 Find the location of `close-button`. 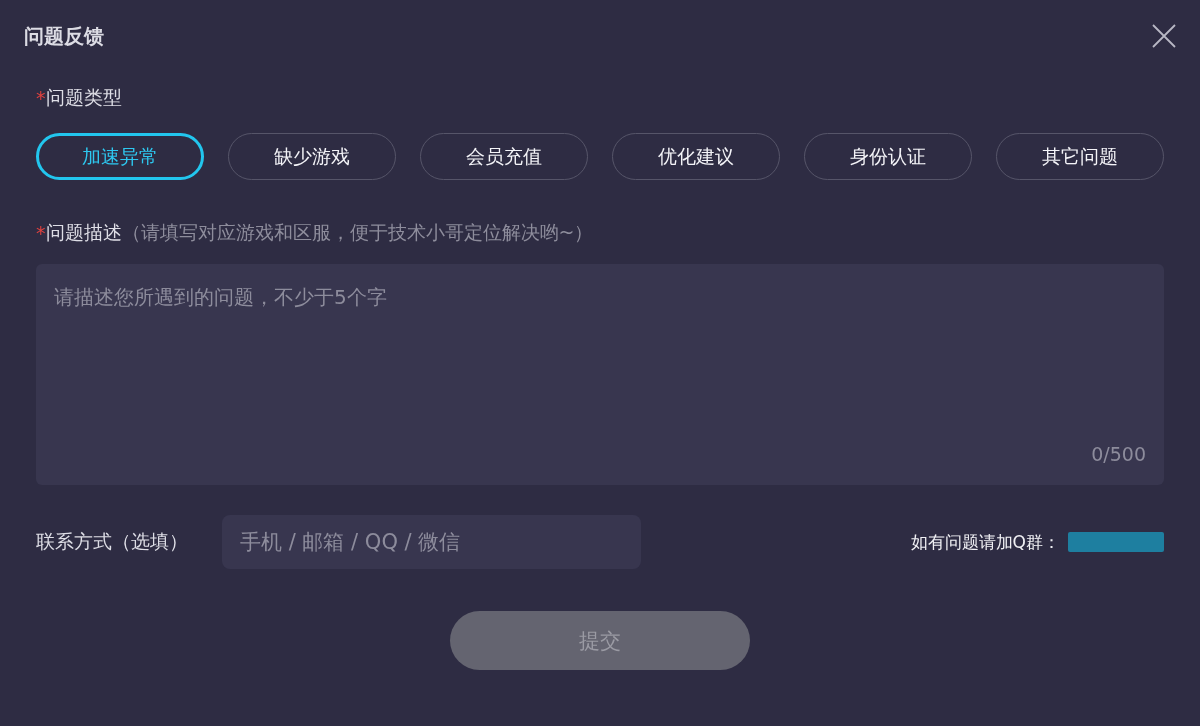

close-button is located at coordinates (1164, 36).